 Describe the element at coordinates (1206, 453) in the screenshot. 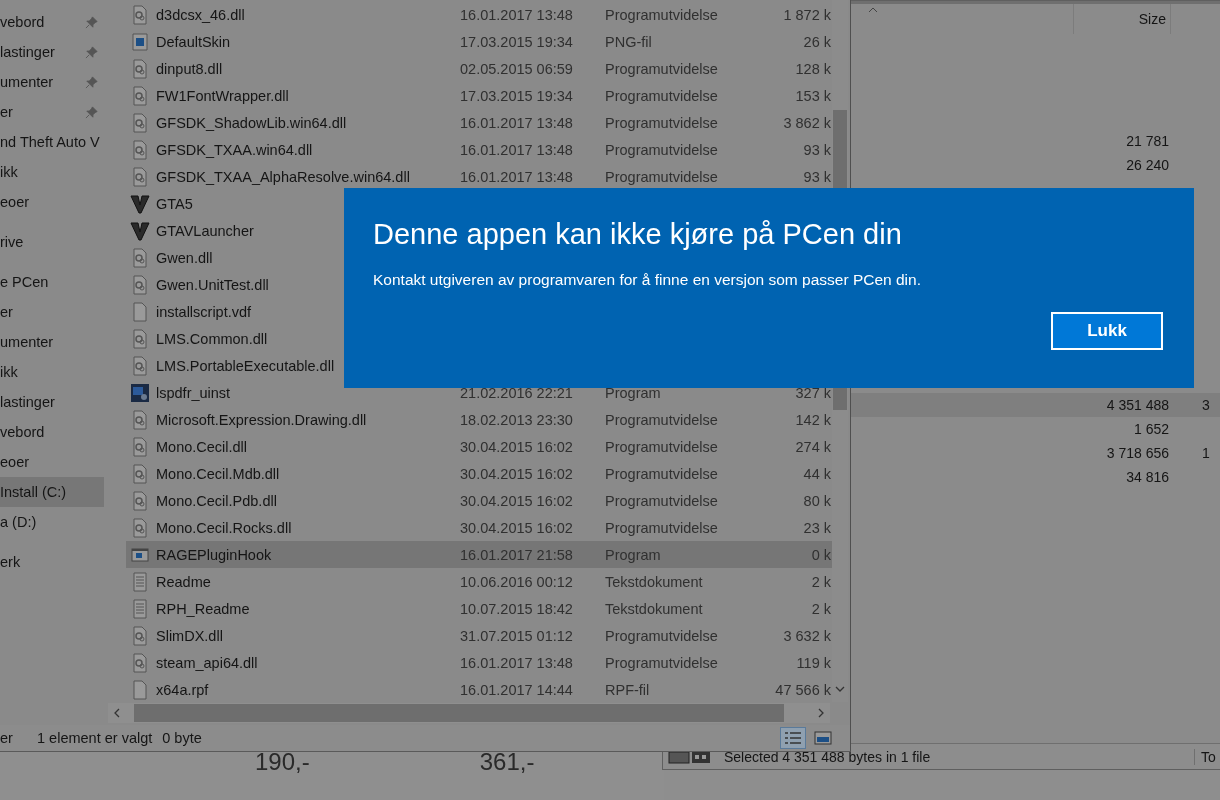

I see `table-cell: 1` at that location.